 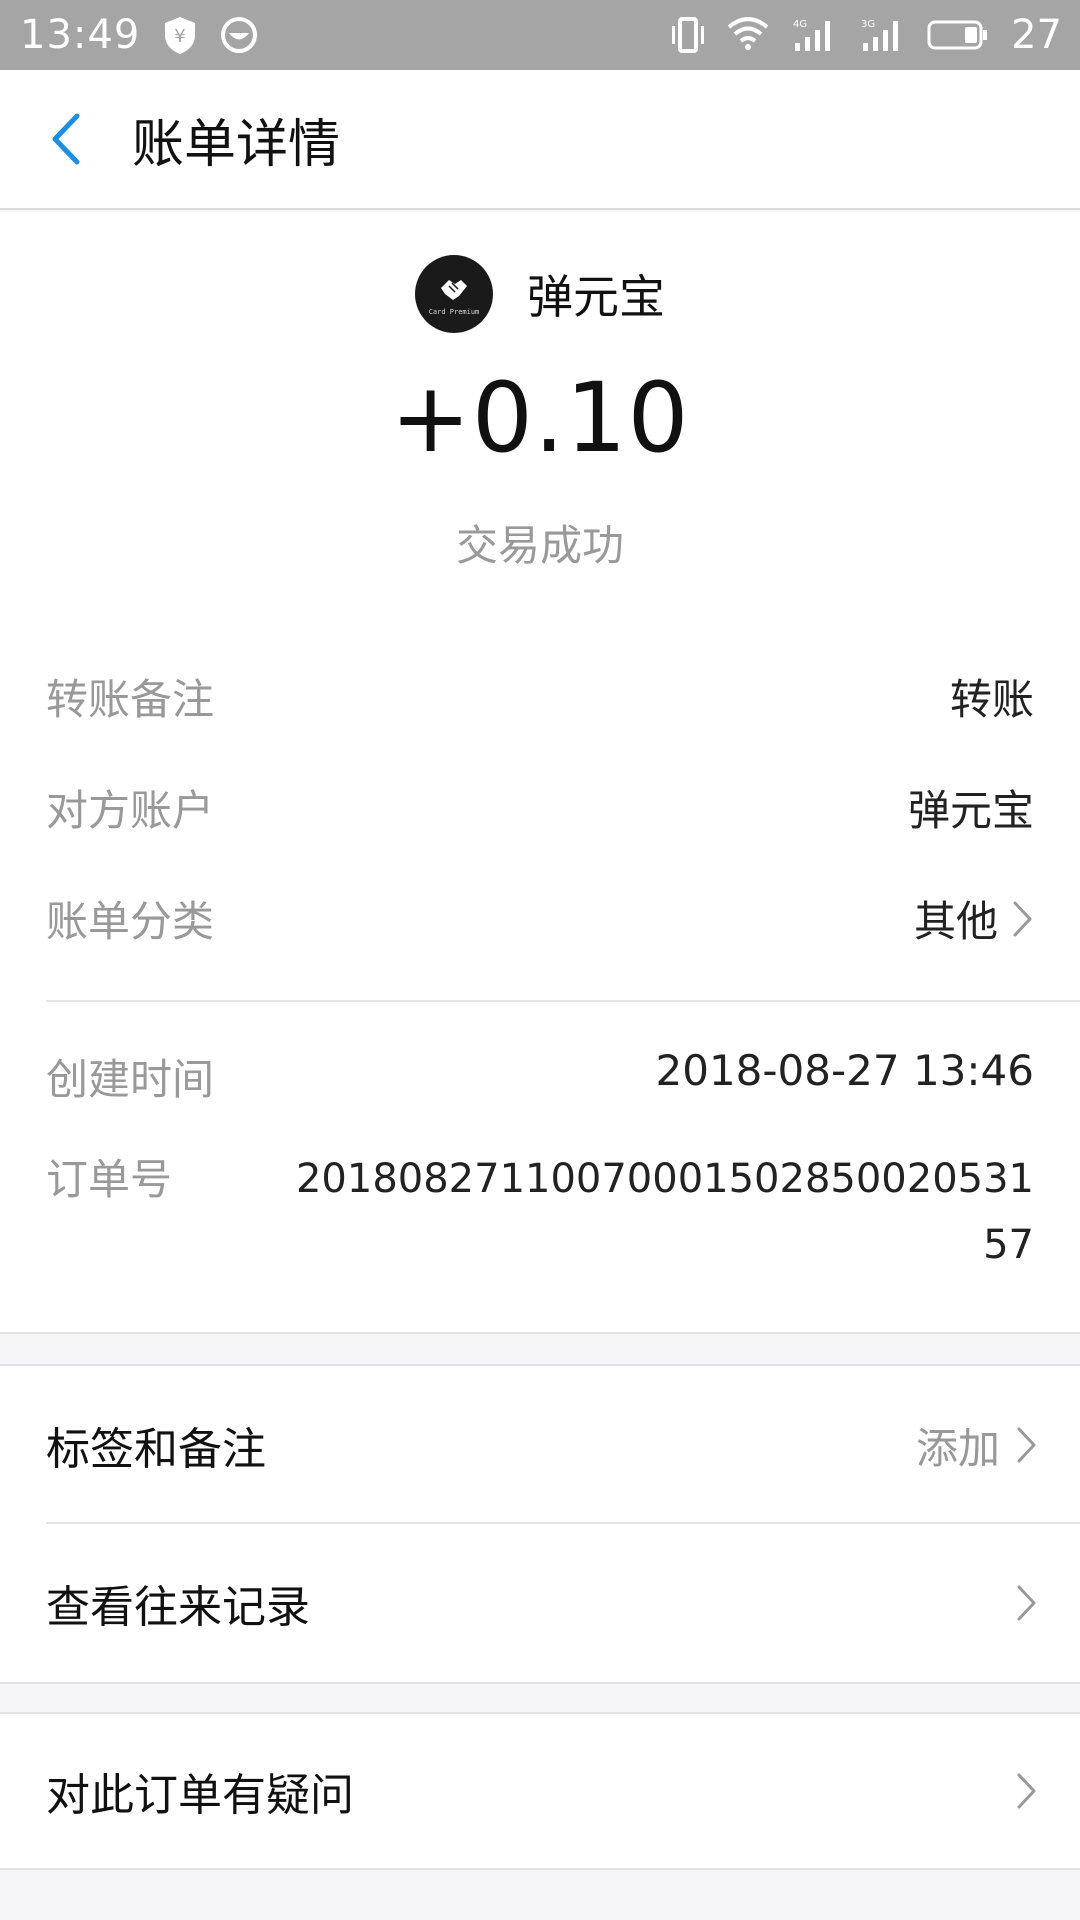 I want to click on list-item-label: 标签和备注, so click(x=156, y=1449).